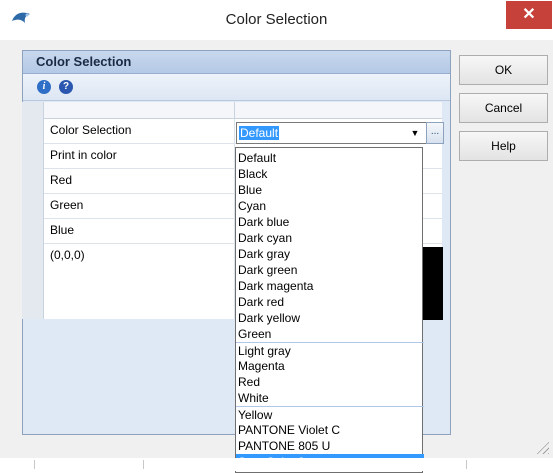 The width and height of the screenshot is (553, 473). Describe the element at coordinates (330, 222) in the screenshot. I see `dropdown-option: Dark blue` at that location.